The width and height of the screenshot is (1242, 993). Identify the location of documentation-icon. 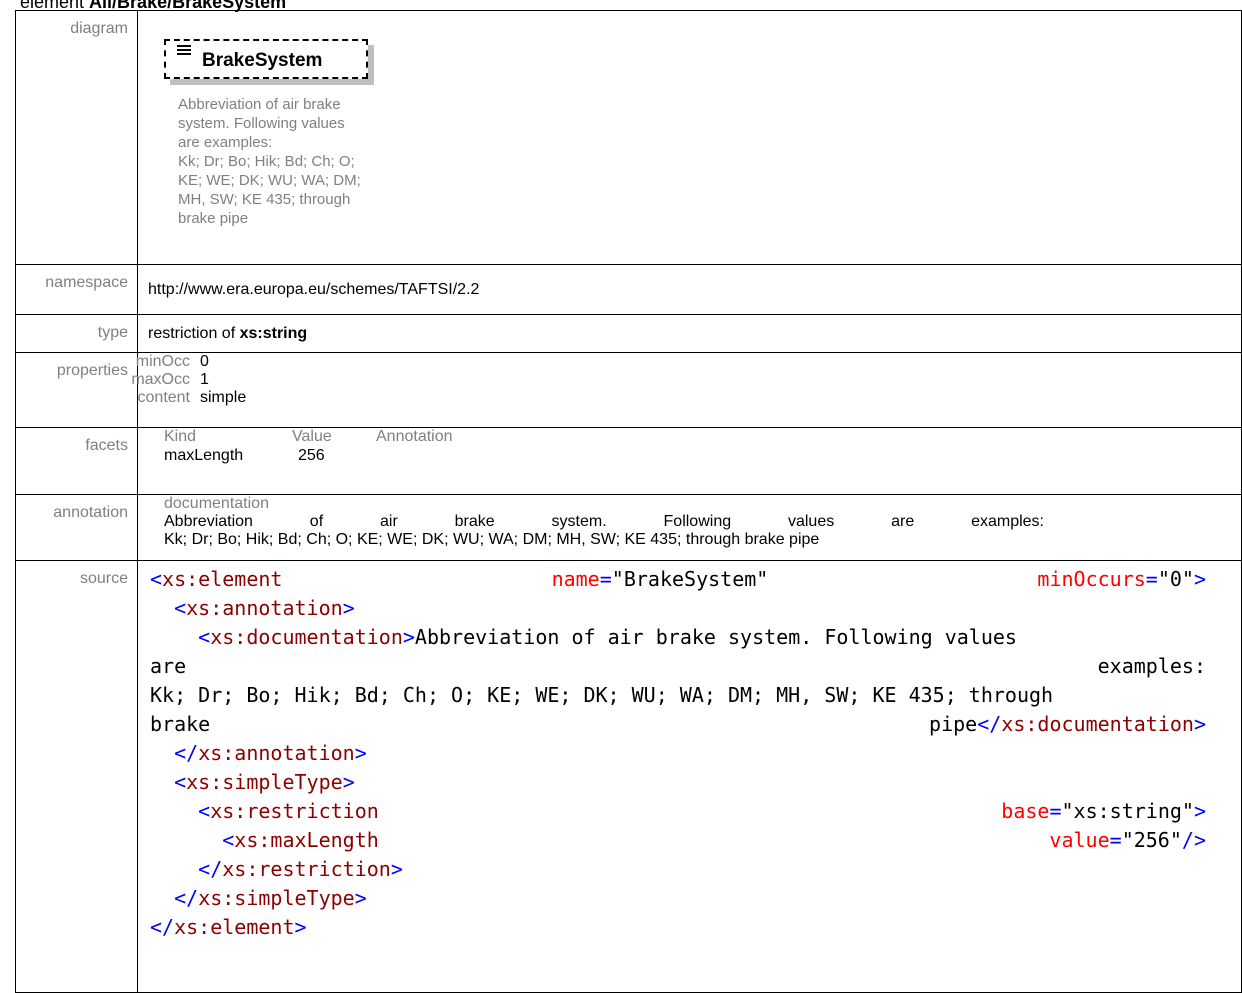
(184, 49).